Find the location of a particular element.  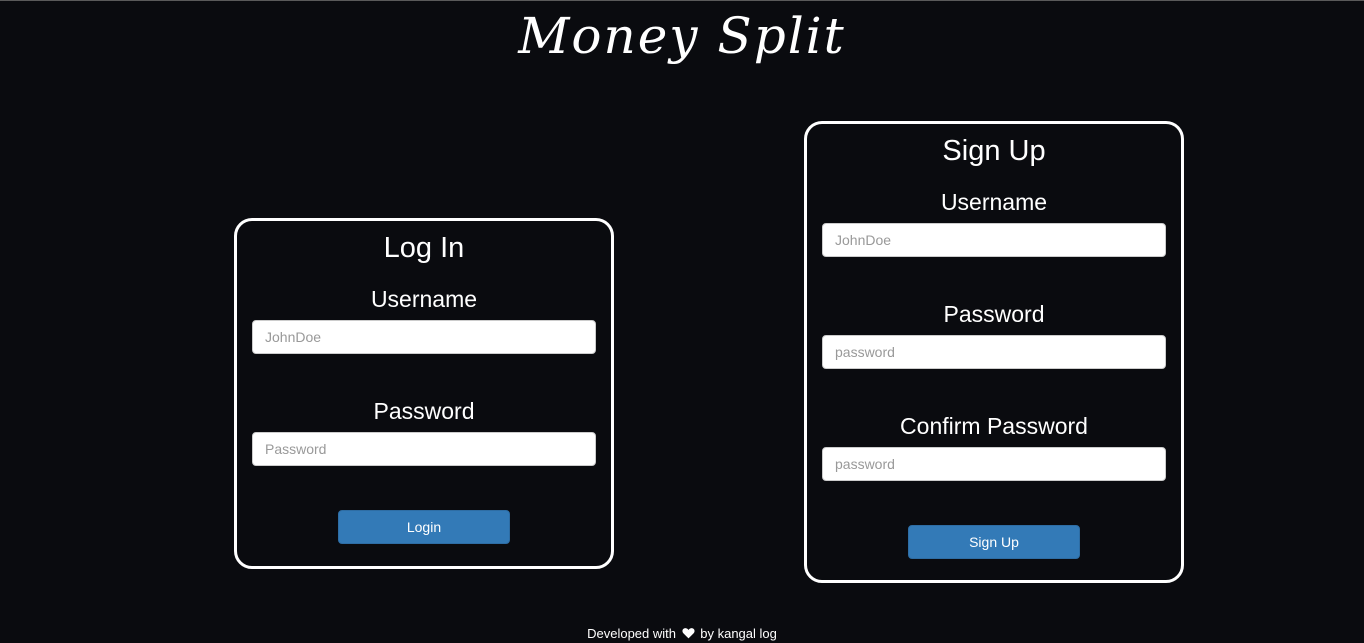

signup-password-label: Password is located at coordinates (994, 314).